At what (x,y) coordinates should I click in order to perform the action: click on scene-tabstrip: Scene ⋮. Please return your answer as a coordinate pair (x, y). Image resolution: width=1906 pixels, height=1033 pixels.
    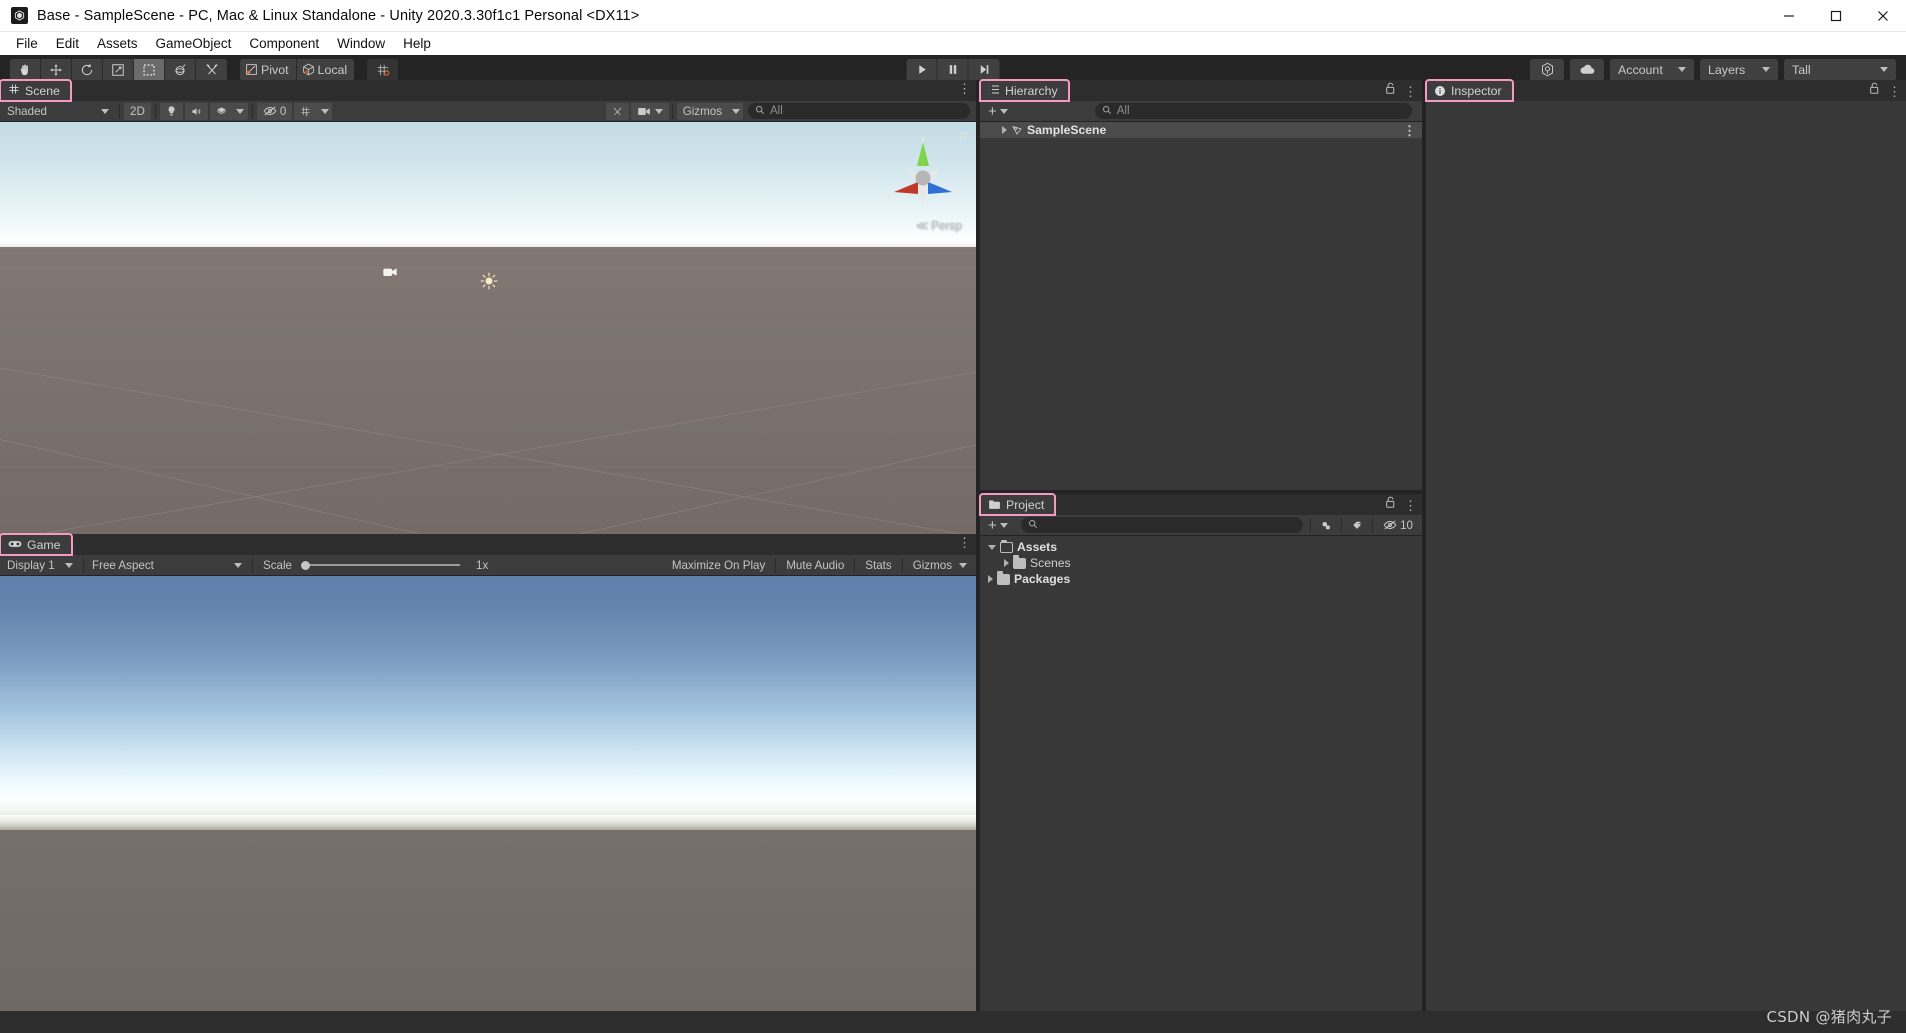
    Looking at the image, I should click on (488, 90).